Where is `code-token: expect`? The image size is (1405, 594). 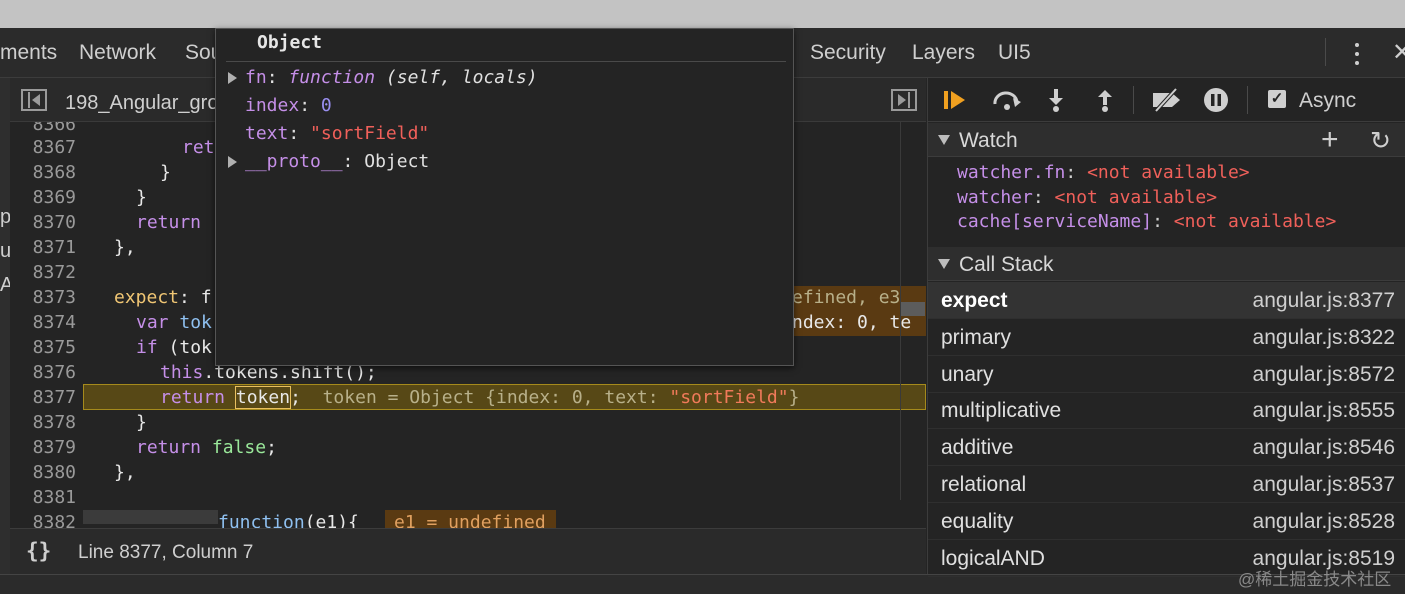
code-token: expect is located at coordinates (147, 297).